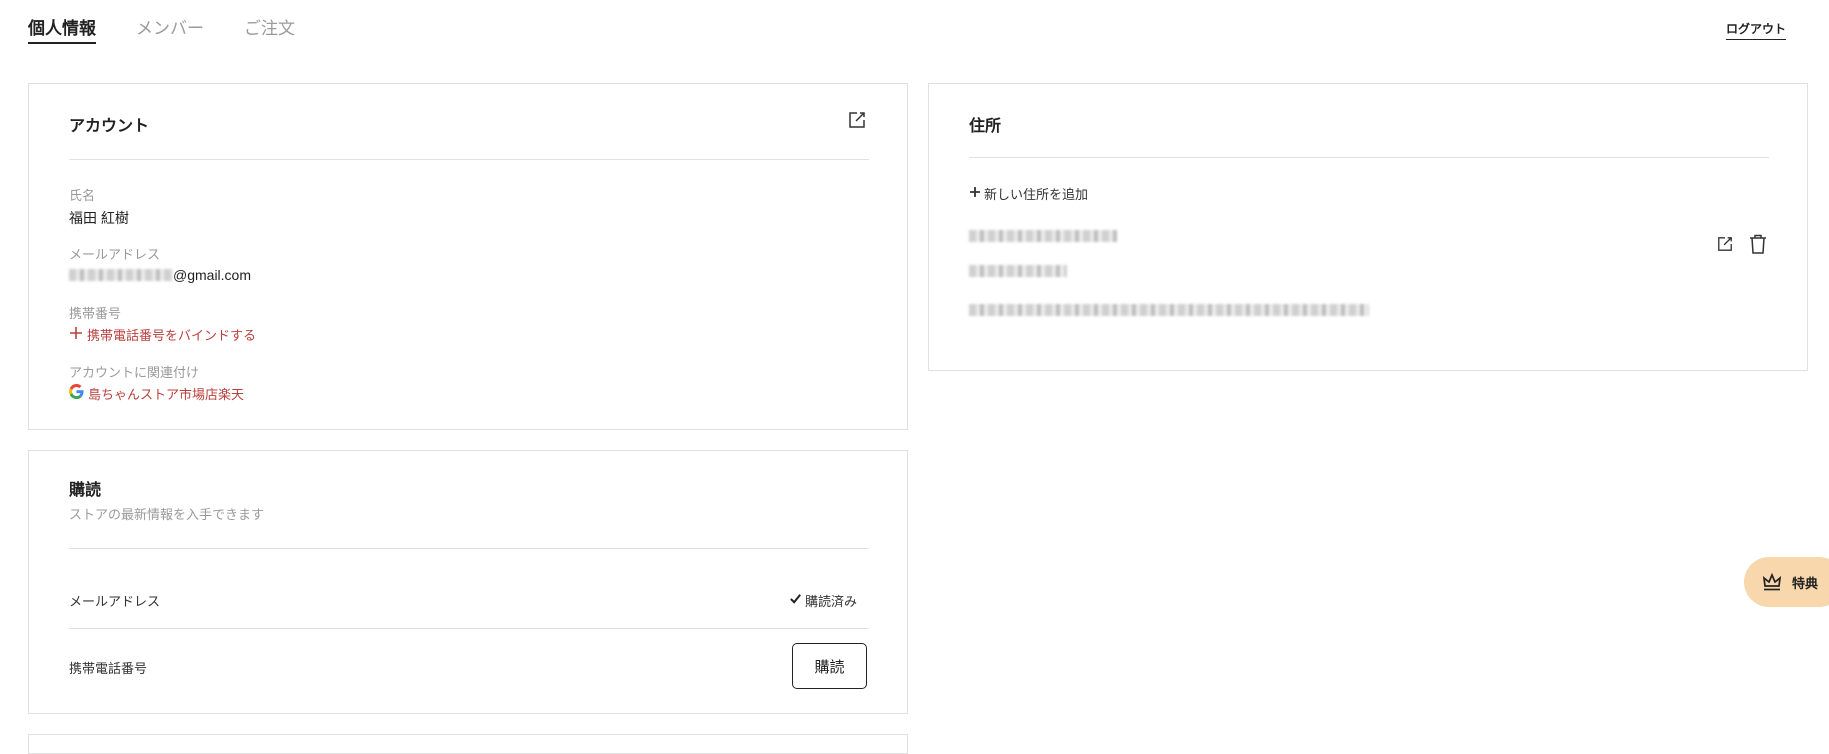 This screenshot has height=754, width=1829. I want to click on address-title: 住所, so click(985, 125).